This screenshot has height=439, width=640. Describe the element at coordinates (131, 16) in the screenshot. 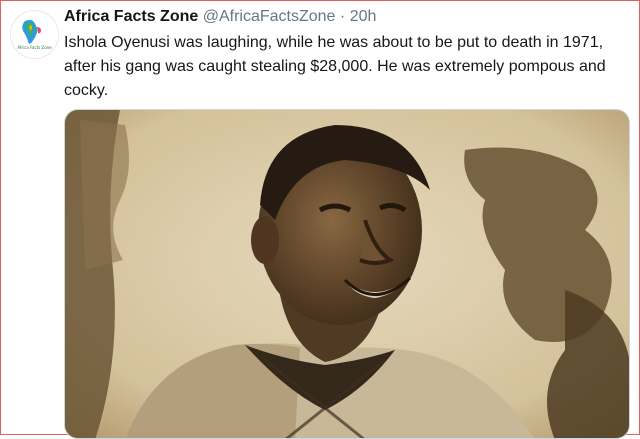

I see `author-name: Africa Facts Zone` at that location.